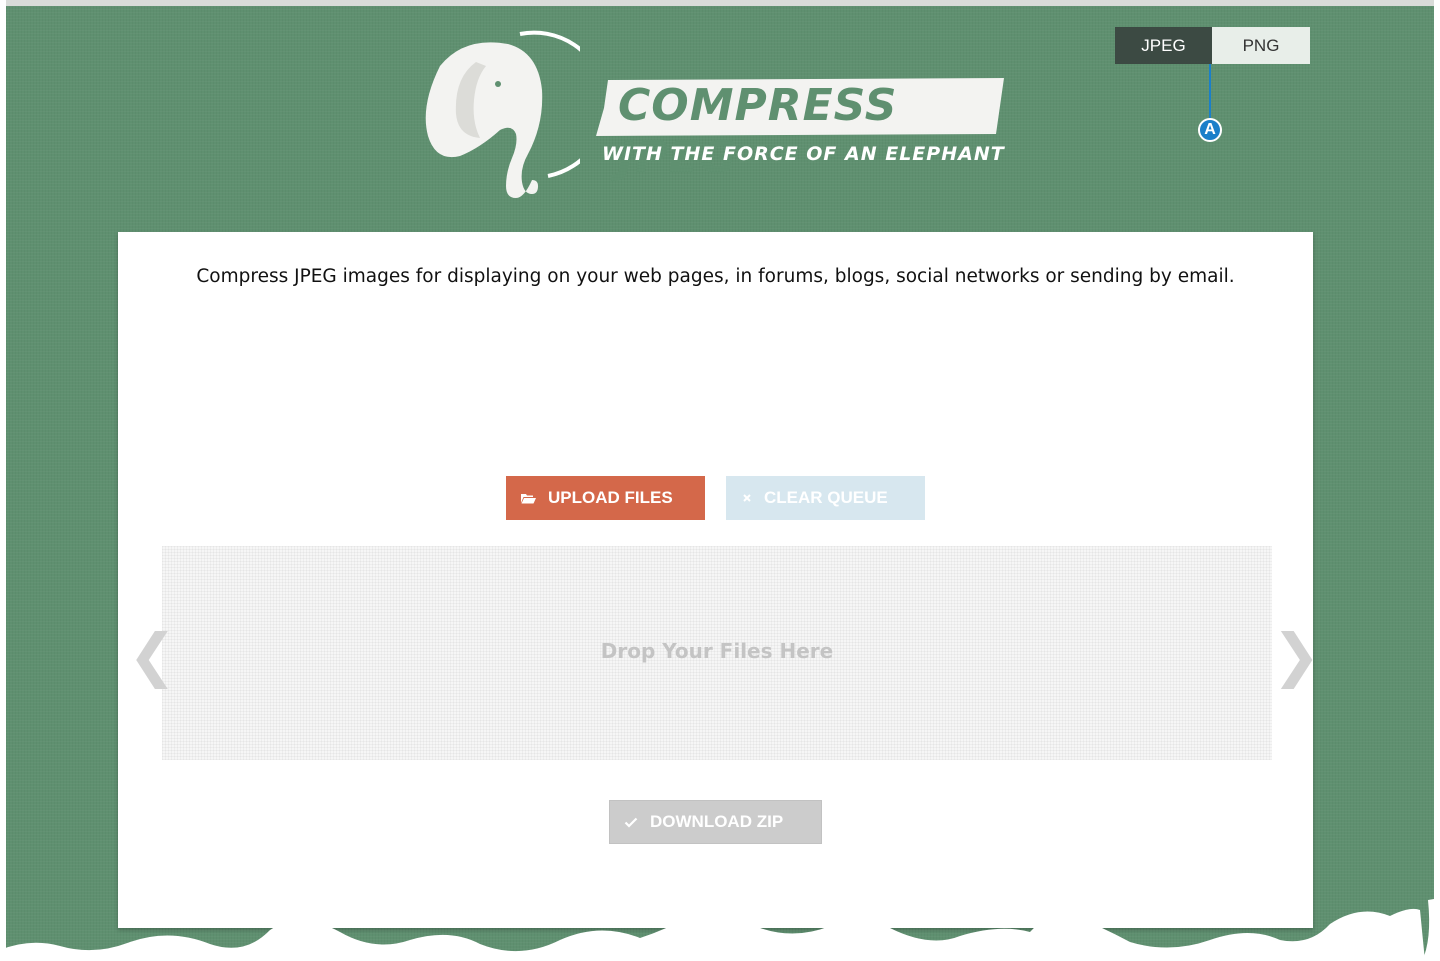 This screenshot has height=961, width=1440. I want to click on upload-files-label: UPLOAD FILES, so click(610, 497).